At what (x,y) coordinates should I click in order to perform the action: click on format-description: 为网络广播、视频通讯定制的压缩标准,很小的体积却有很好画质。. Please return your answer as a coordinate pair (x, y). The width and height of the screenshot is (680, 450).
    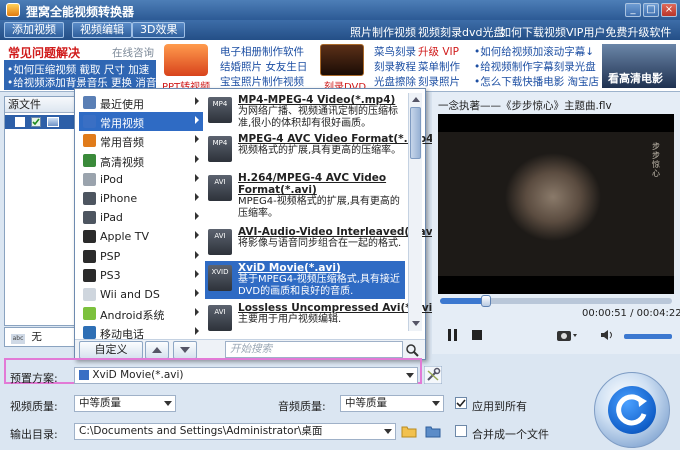
    Looking at the image, I should click on (318, 117).